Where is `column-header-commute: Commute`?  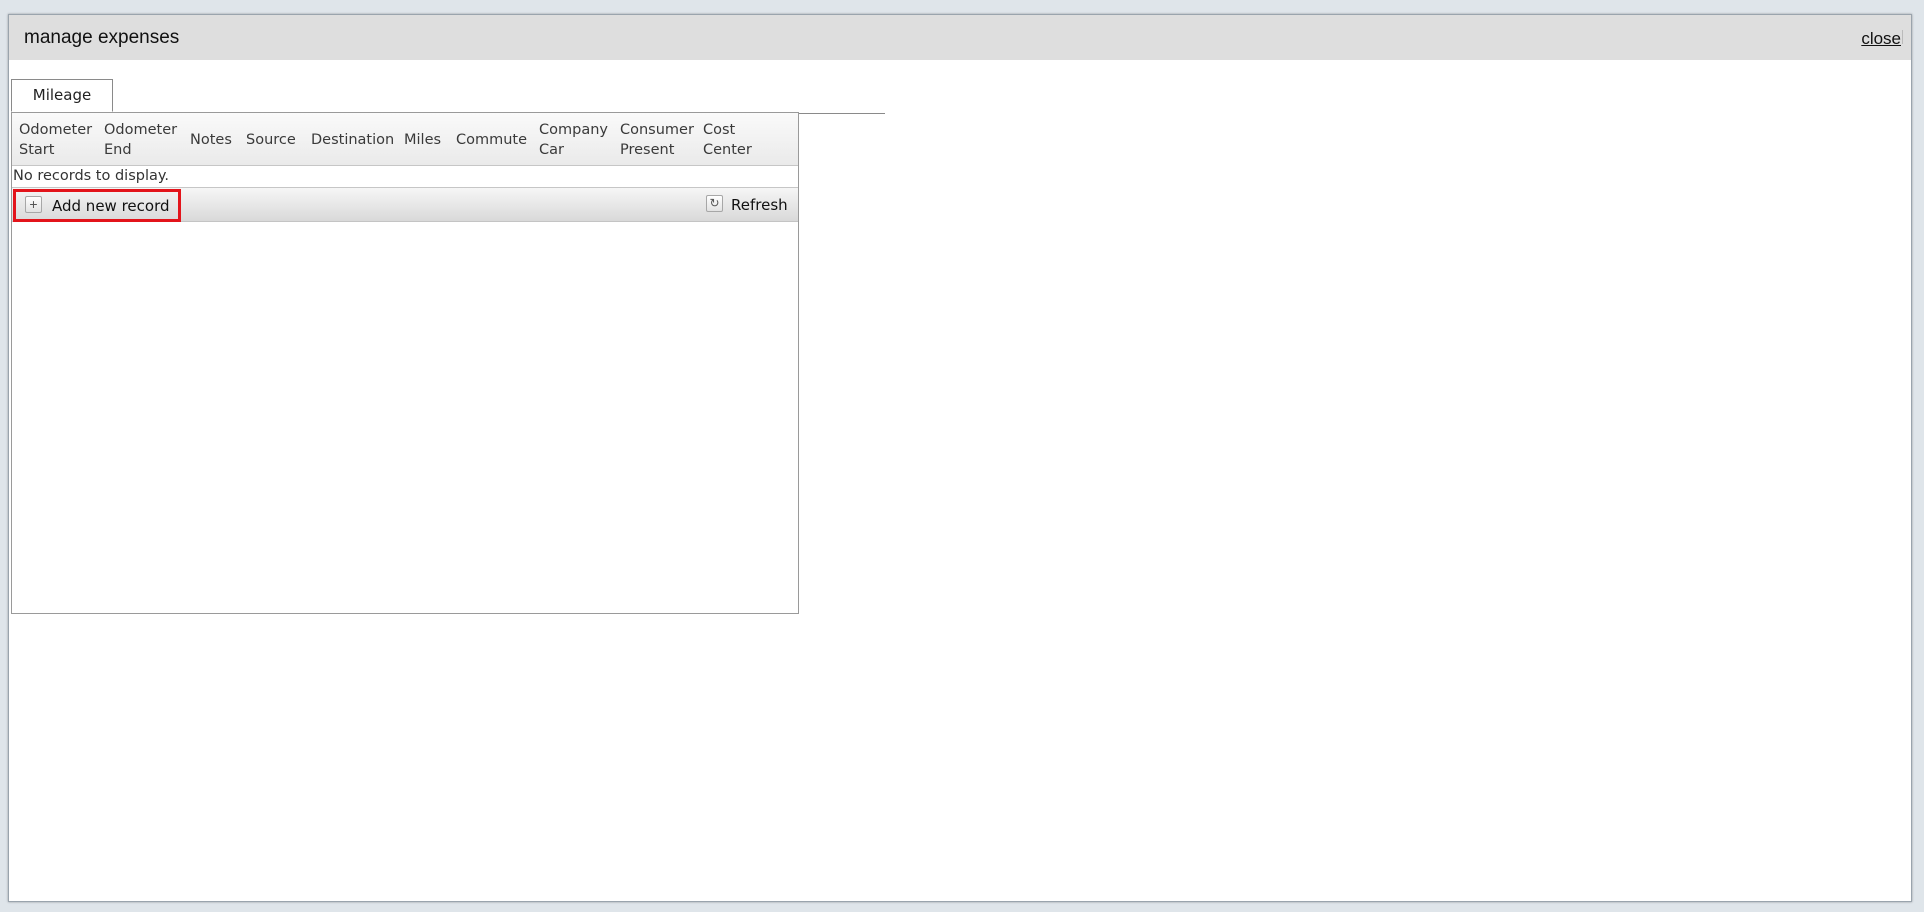
column-header-commute: Commute is located at coordinates (491, 140).